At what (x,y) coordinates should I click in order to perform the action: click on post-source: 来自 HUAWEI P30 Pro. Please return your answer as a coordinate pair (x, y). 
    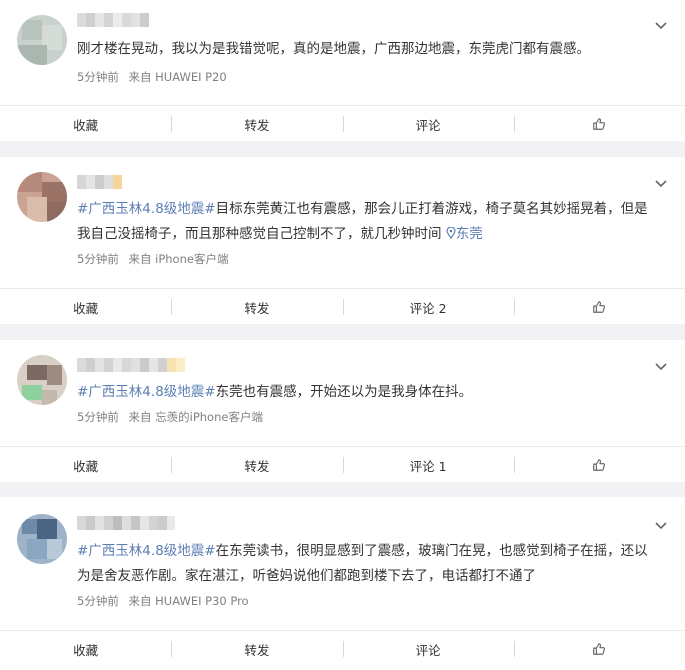
    Looking at the image, I should click on (188, 601).